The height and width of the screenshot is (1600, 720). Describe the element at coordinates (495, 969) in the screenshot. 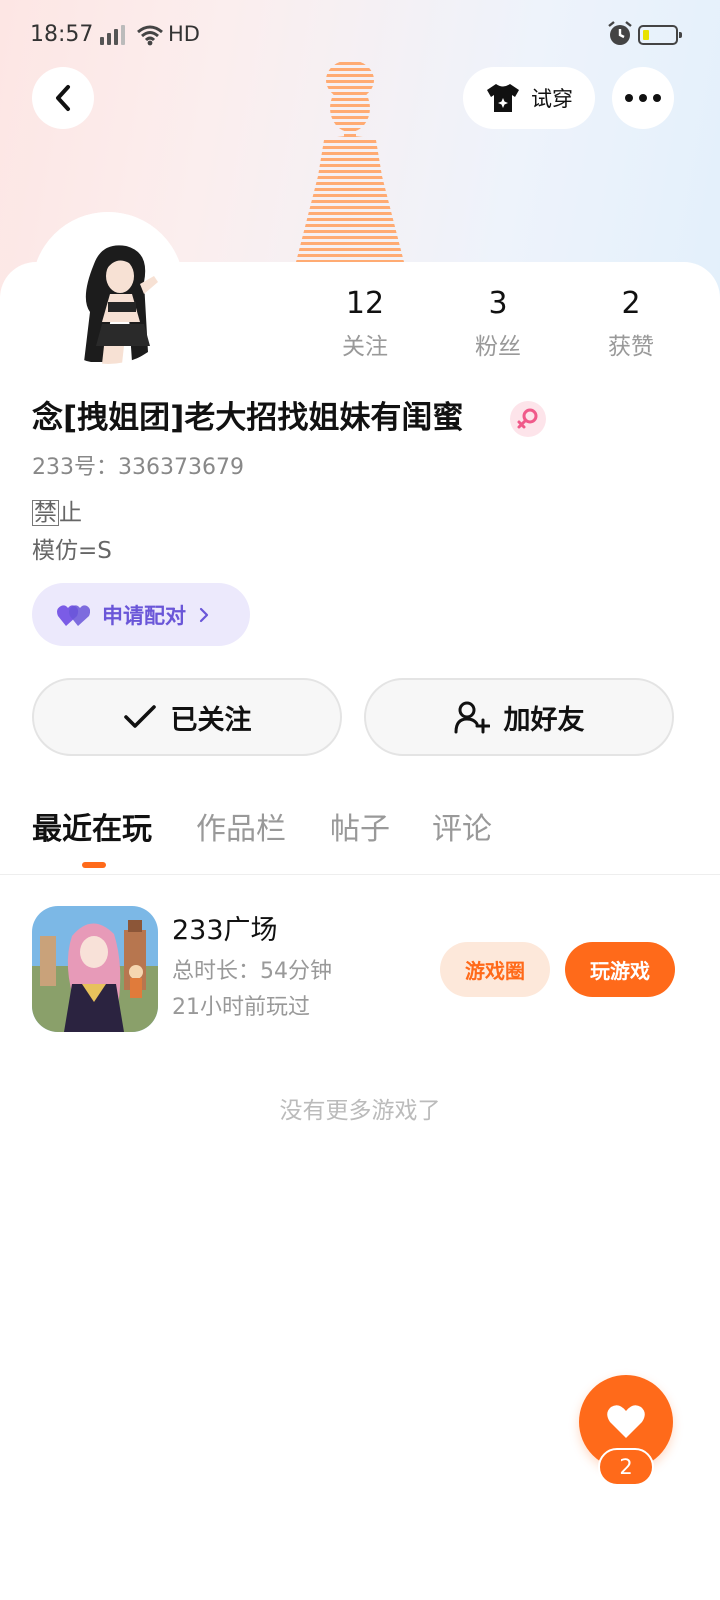

I see `game-circle-button: 游戏圈` at that location.